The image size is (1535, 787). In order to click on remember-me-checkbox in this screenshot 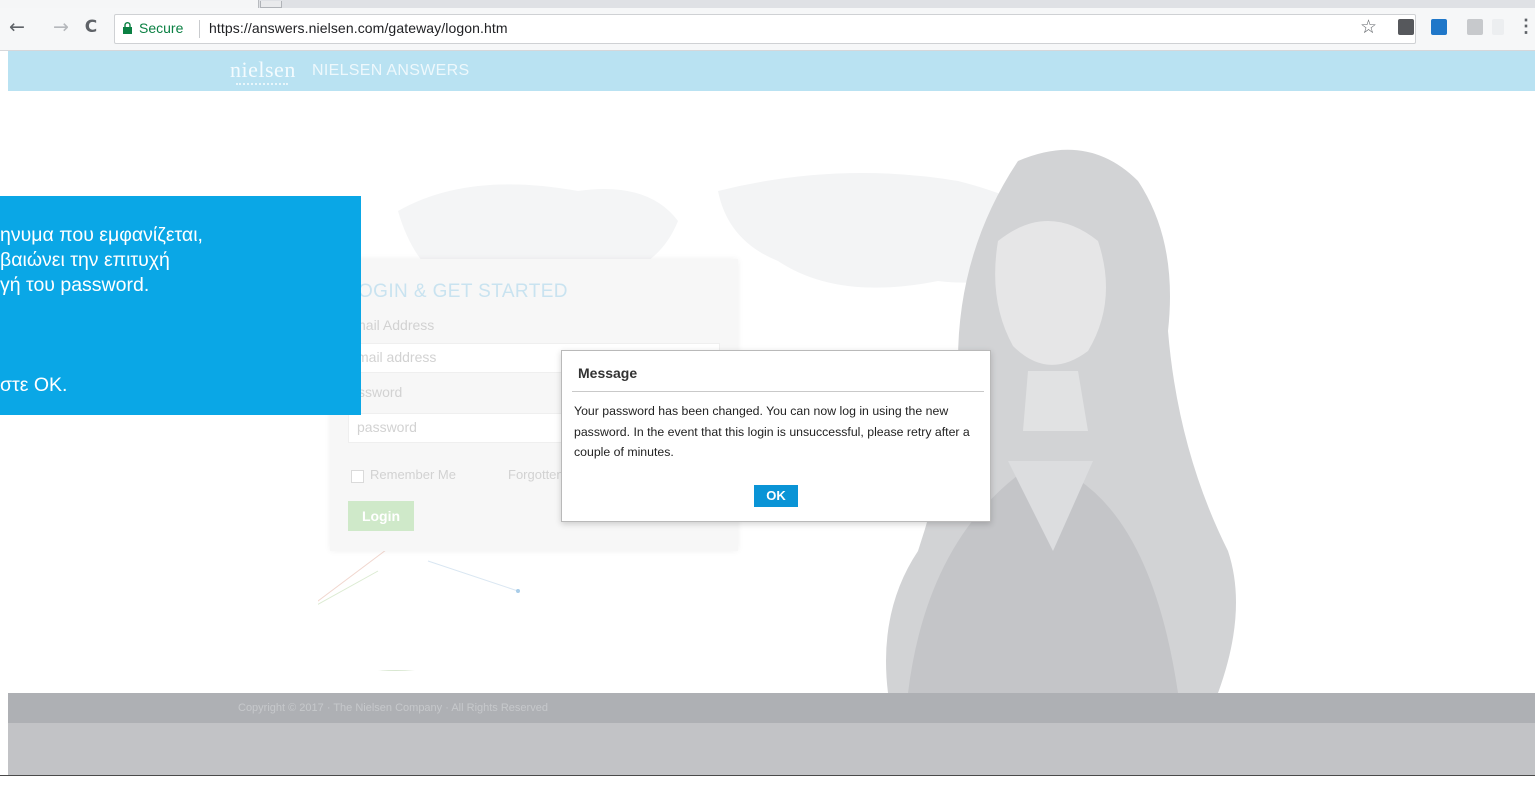, I will do `click(357, 476)`.